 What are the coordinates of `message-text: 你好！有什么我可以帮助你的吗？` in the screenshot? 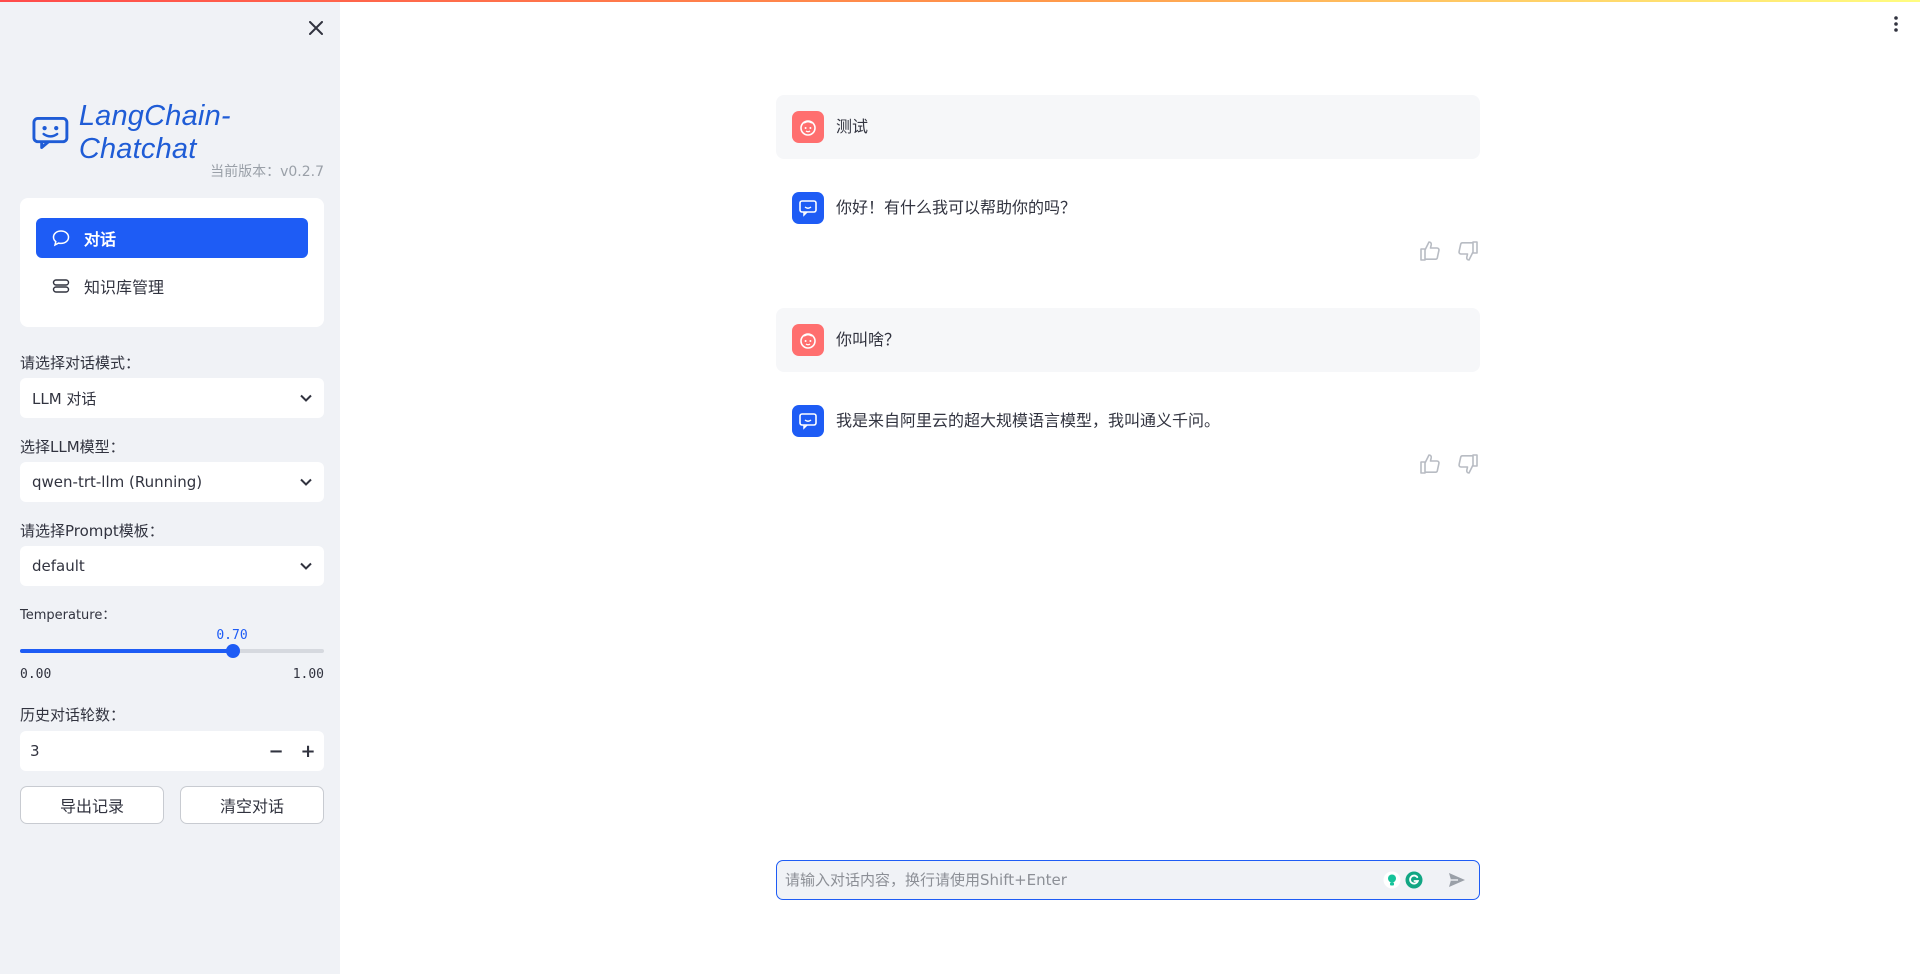 It's located at (956, 207).